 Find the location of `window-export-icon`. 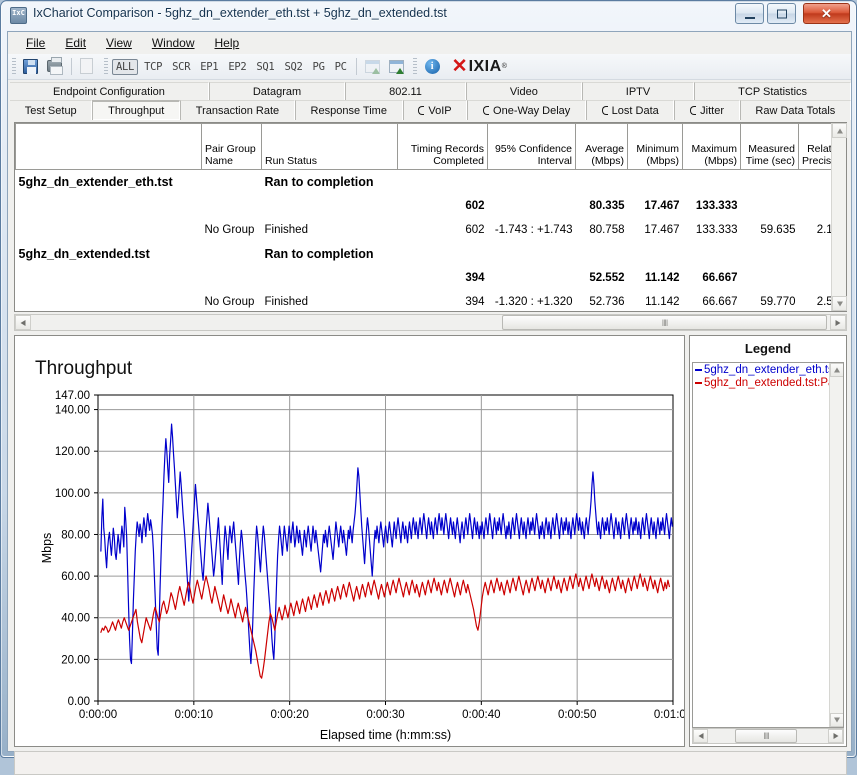

window-export-icon is located at coordinates (396, 67).